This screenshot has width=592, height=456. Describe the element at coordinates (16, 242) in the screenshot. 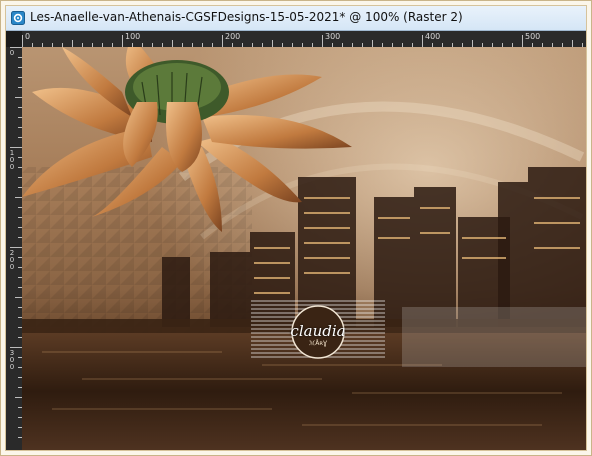

I see `vertical-ruler-ticks` at that location.